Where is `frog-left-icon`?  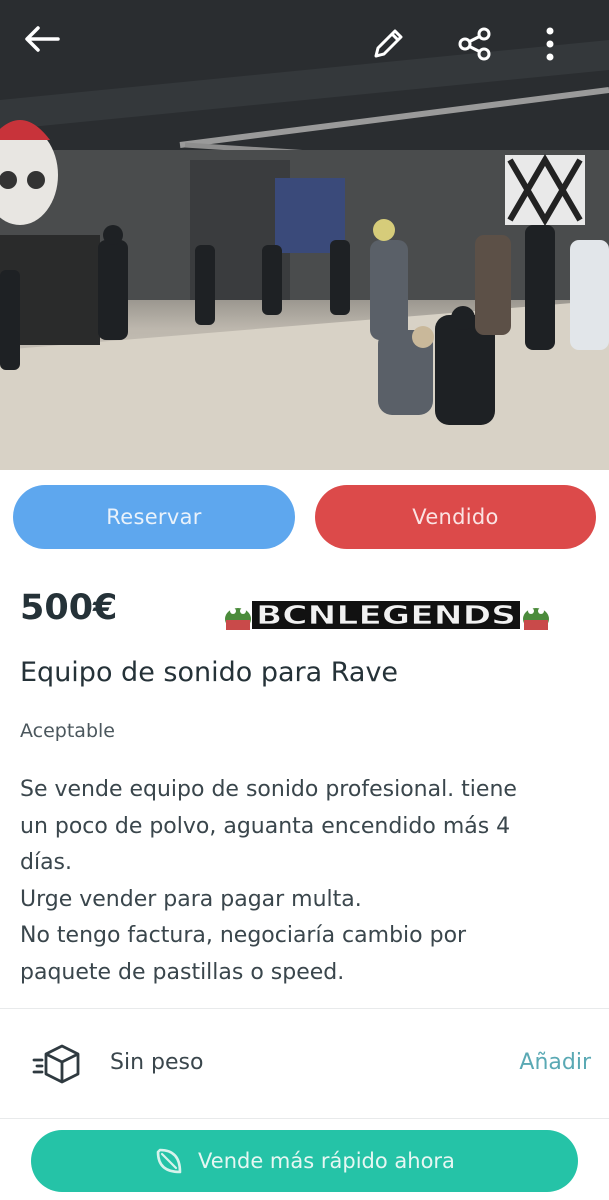 frog-left-icon is located at coordinates (238, 619).